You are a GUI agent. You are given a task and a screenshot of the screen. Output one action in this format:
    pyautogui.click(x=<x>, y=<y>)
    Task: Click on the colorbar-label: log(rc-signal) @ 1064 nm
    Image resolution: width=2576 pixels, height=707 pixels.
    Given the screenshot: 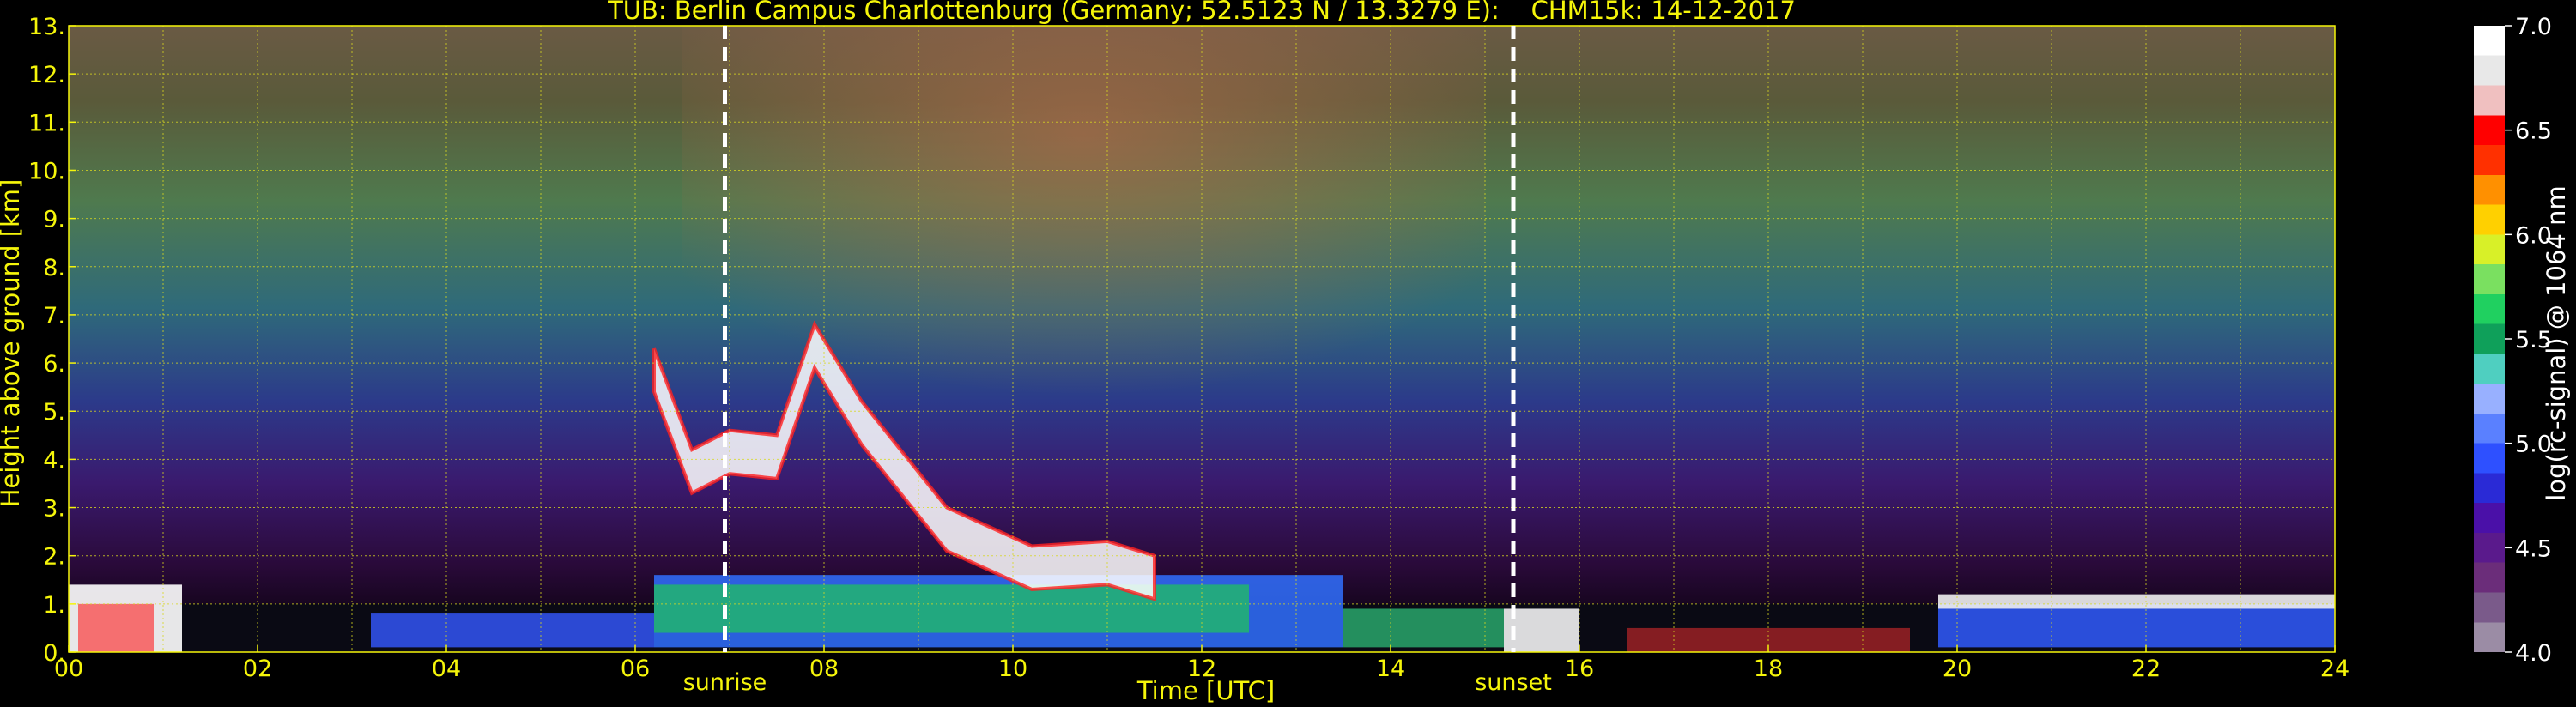 What is the action you would take?
    pyautogui.click(x=2556, y=342)
    